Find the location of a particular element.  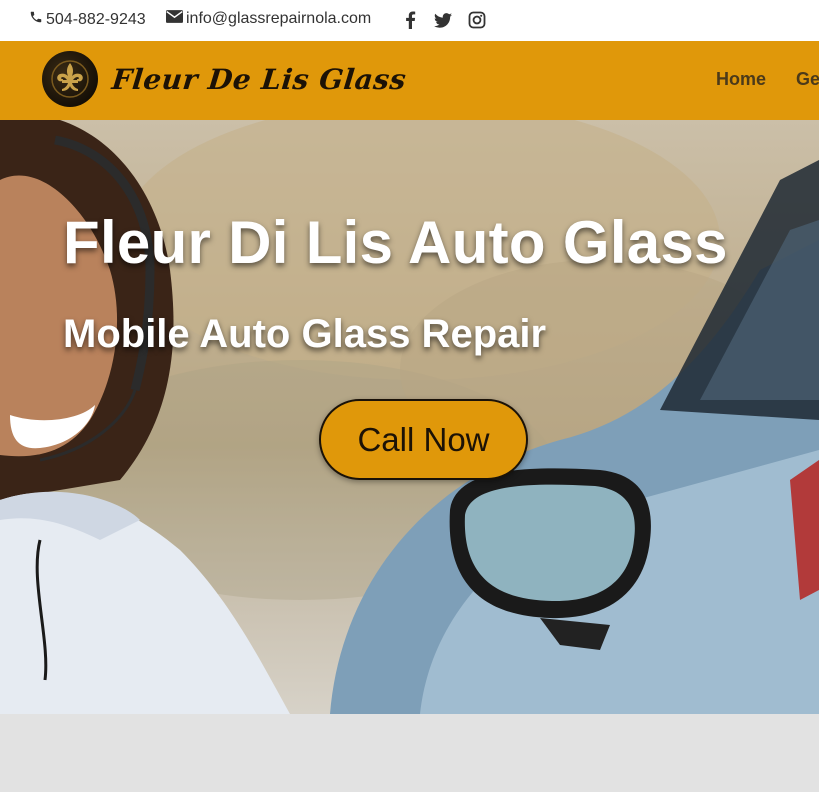

envelope-icon is located at coordinates (174, 19).